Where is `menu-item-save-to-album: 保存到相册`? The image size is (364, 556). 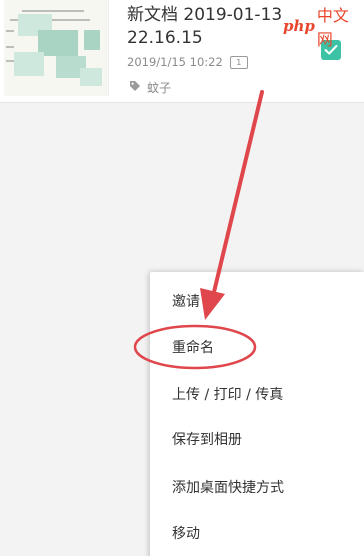
menu-item-save-to-album: 保存到相册 is located at coordinates (257, 440).